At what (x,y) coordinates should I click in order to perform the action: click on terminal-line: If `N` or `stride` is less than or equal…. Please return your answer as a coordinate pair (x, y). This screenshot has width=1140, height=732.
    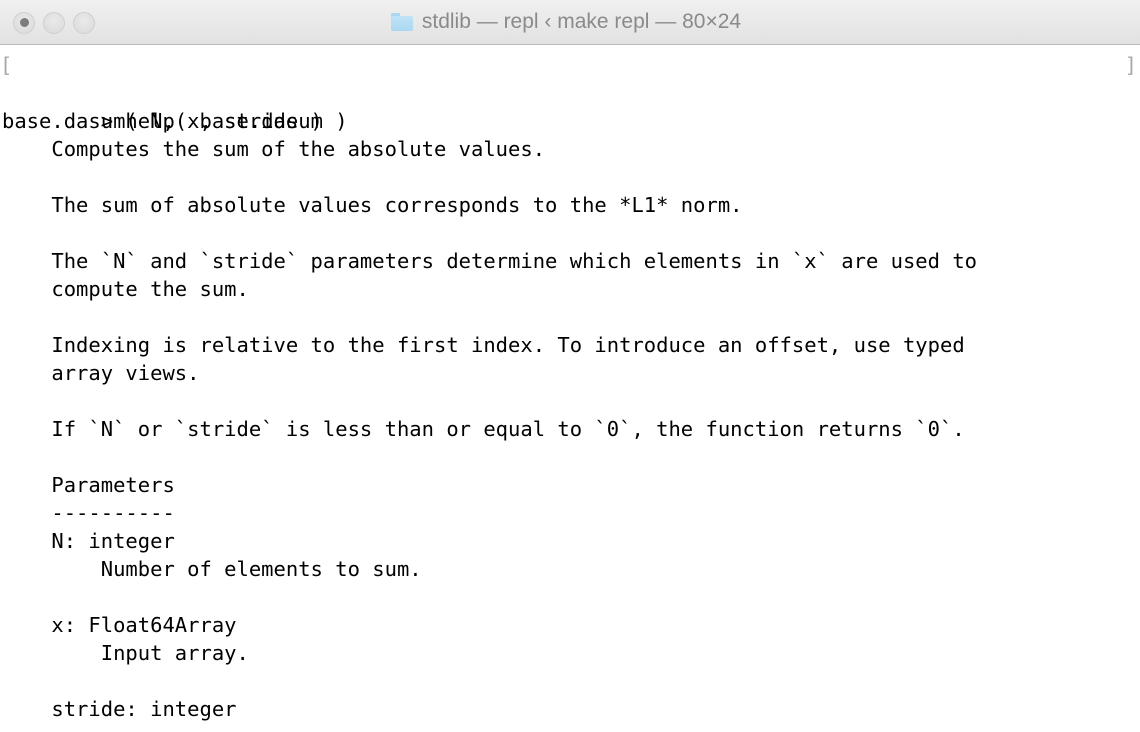
    Looking at the image, I should click on (483, 429).